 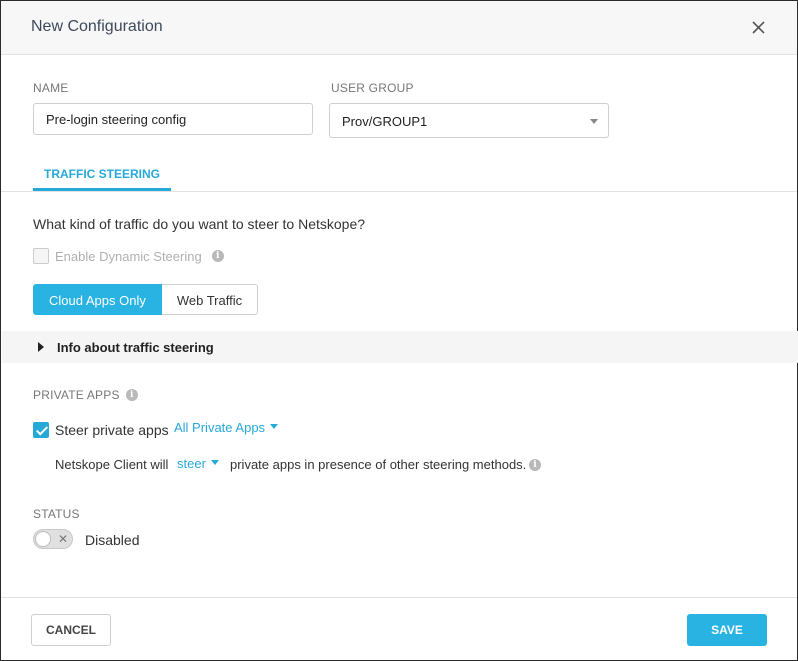 I want to click on toggle-knob, so click(x=43, y=539).